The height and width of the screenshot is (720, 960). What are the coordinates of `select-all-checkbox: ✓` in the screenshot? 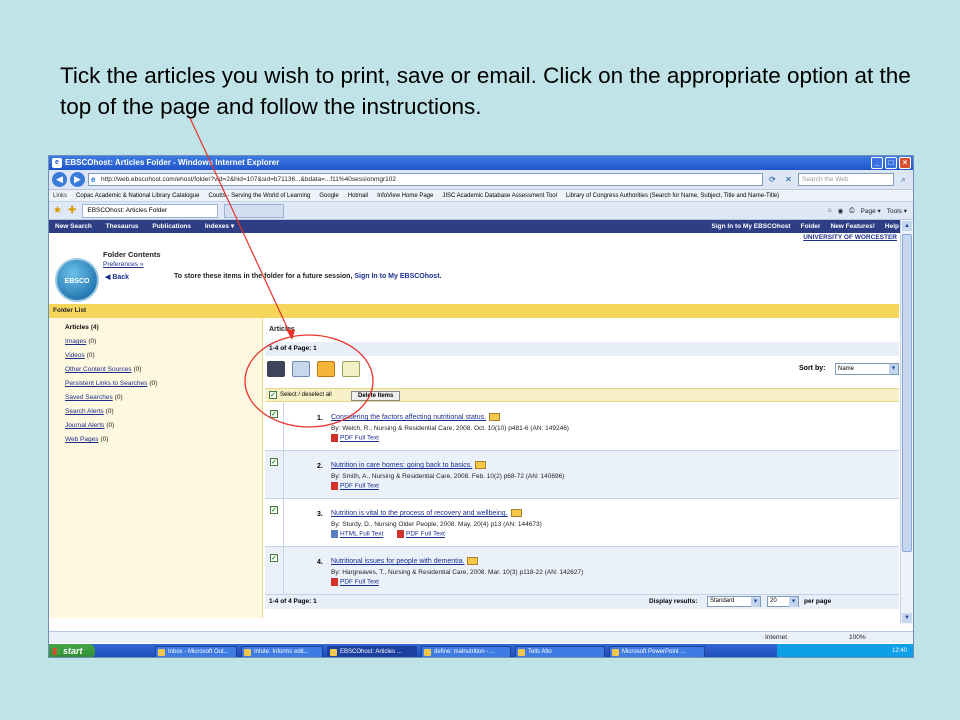 It's located at (273, 395).